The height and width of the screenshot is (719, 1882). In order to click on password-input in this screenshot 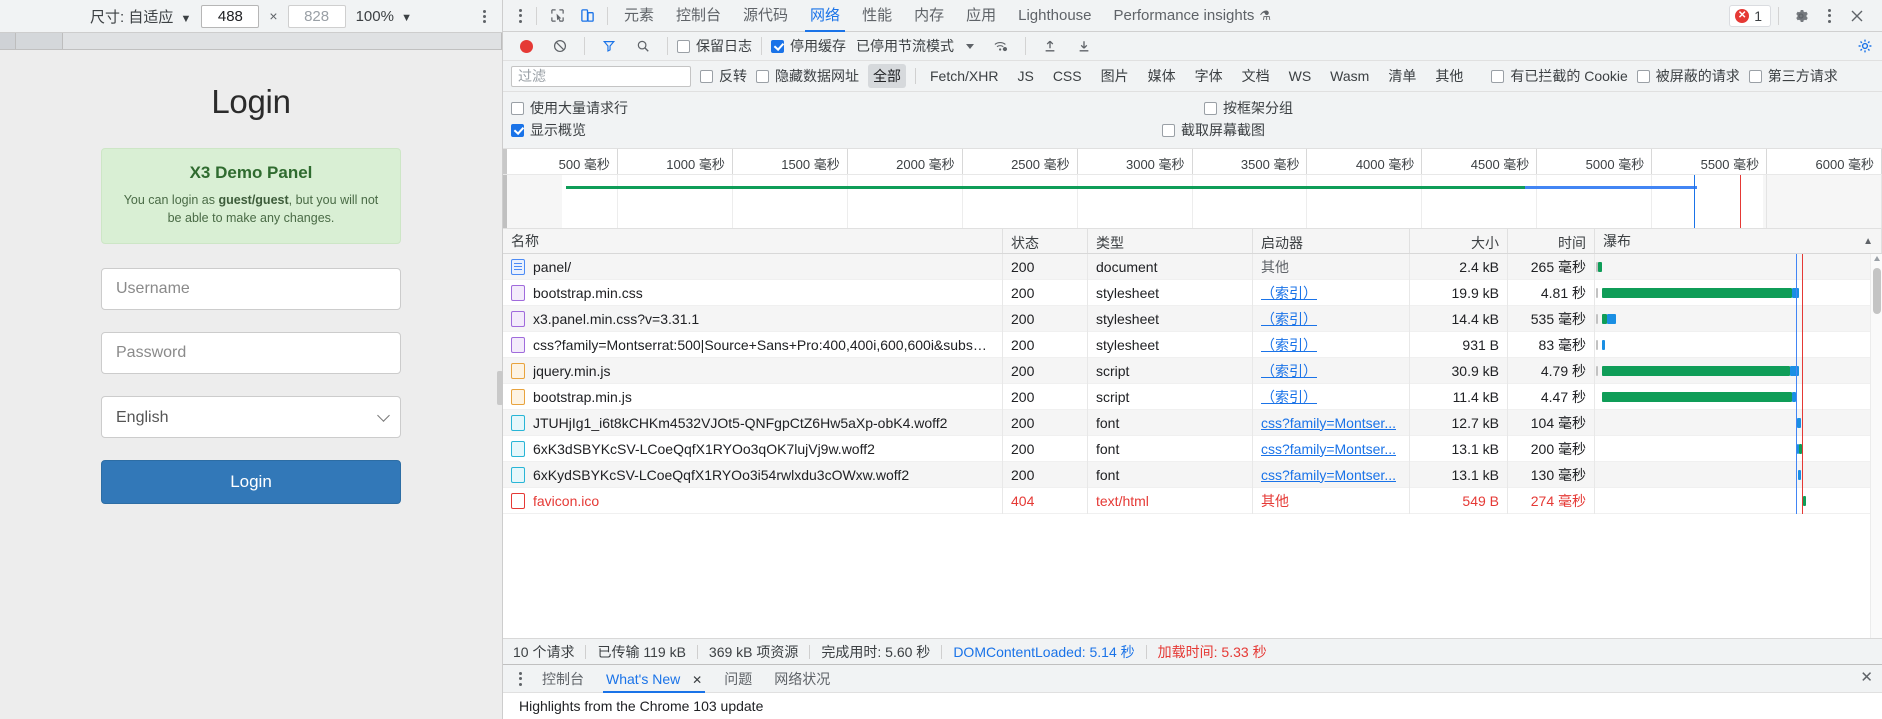, I will do `click(251, 353)`.